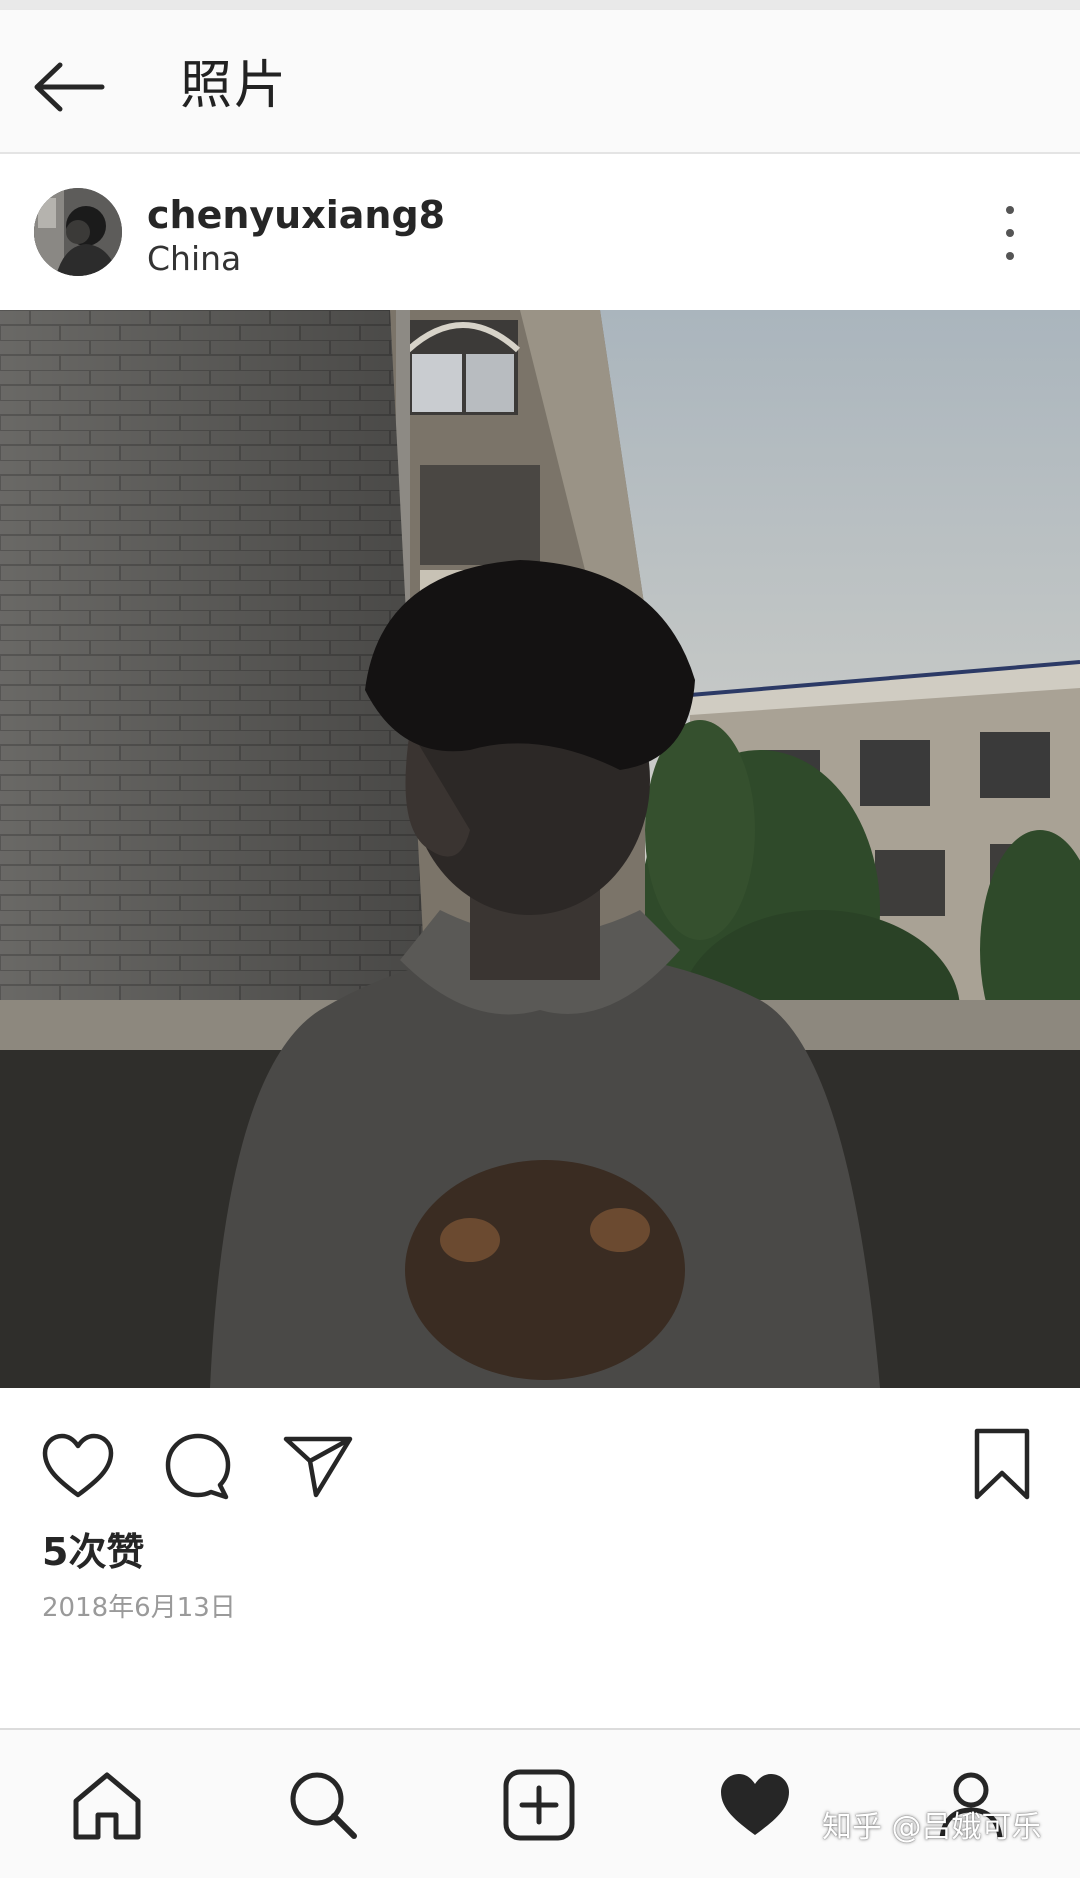 This screenshot has height=1878, width=1080. I want to click on save-button, so click(1002, 1464).